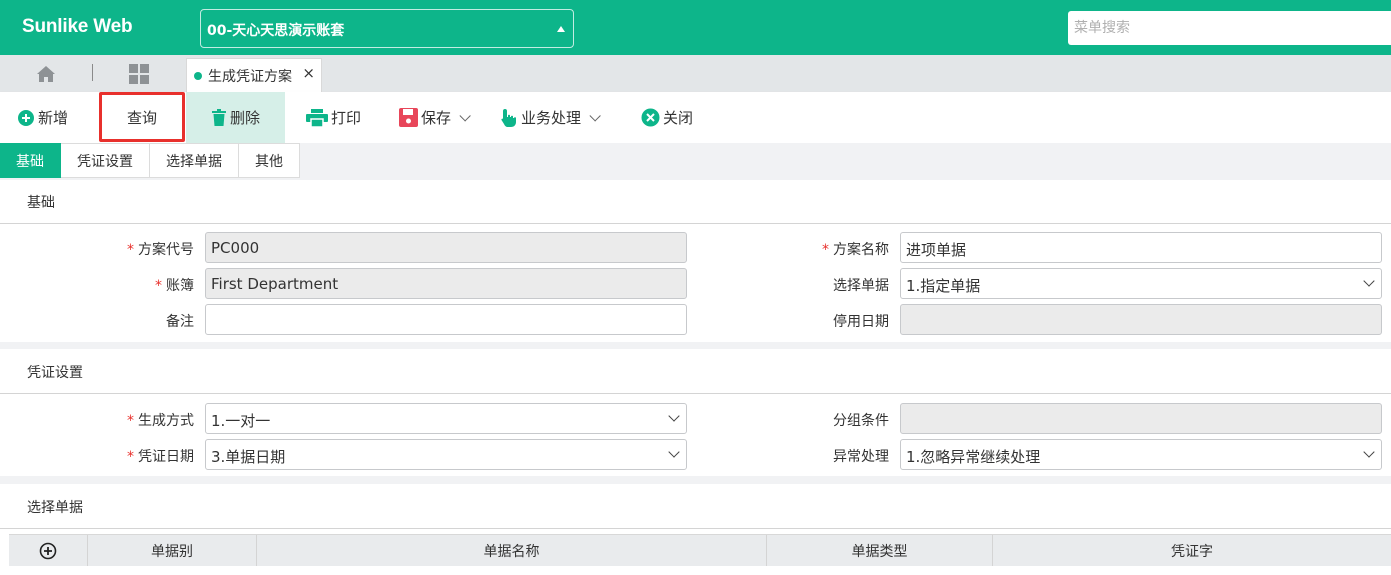 Image resolution: width=1391 pixels, height=575 pixels. What do you see at coordinates (41, 203) in the screenshot?
I see `section-title: 基础` at bounding box center [41, 203].